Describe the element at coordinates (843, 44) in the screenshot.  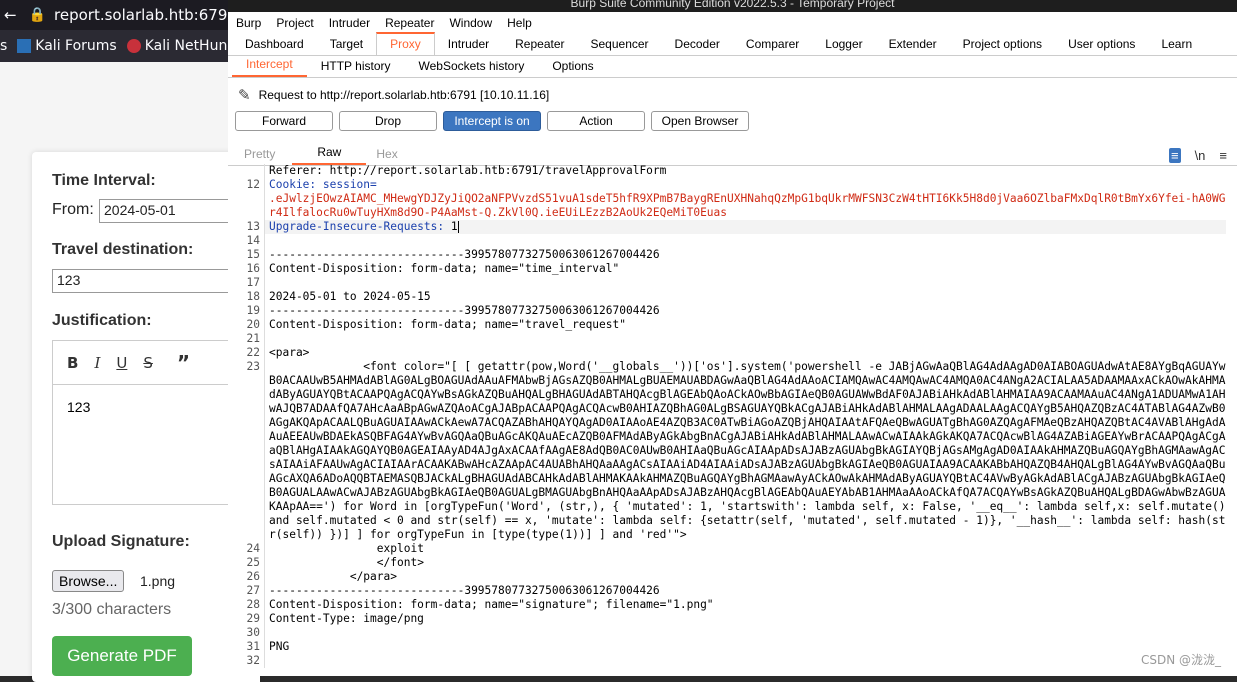
I see `tab-logger: Logger` at that location.